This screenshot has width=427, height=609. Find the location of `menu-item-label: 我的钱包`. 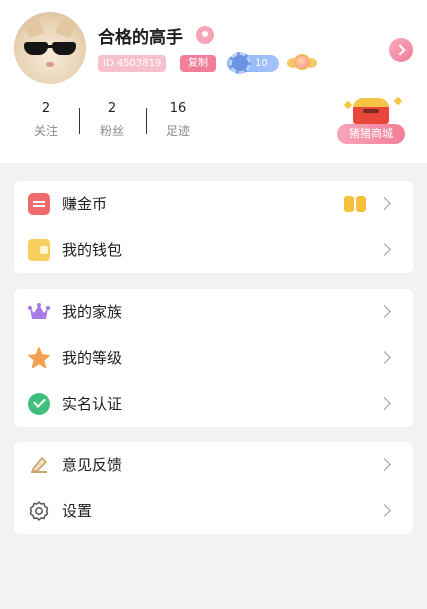

menu-item-label: 我的钱包 is located at coordinates (92, 250).